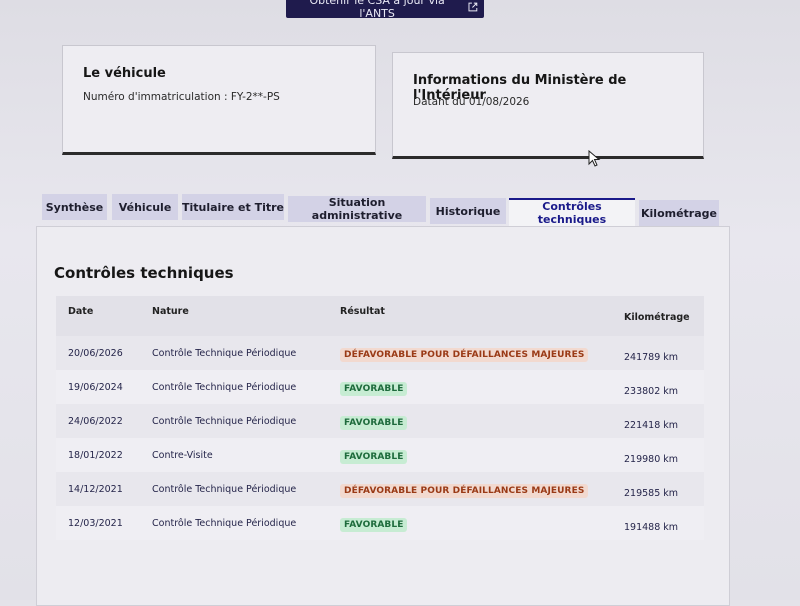 This screenshot has height=606, width=800. What do you see at coordinates (651, 493) in the screenshot?
I see `row-mileage: 219585 km` at bounding box center [651, 493].